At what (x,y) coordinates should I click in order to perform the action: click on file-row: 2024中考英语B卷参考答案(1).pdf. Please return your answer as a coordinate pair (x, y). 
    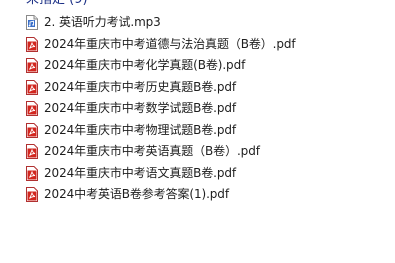
    Looking at the image, I should click on (197, 194).